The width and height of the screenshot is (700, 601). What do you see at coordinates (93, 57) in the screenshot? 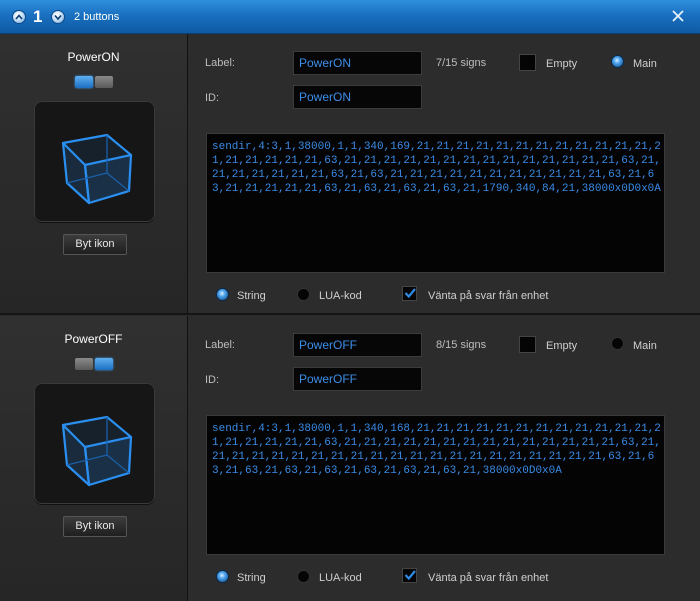
I see `button-name: PowerON` at bounding box center [93, 57].